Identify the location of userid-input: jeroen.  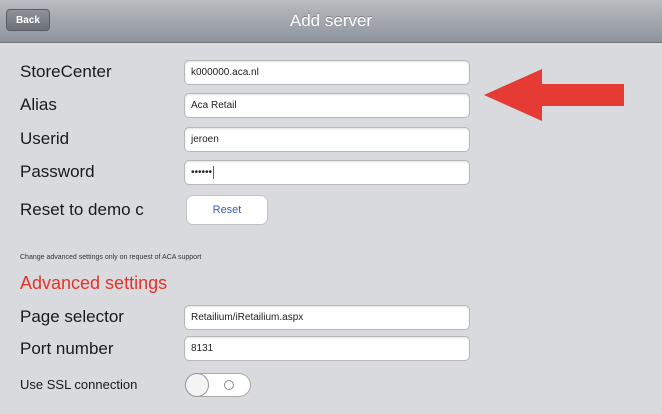
(327, 139).